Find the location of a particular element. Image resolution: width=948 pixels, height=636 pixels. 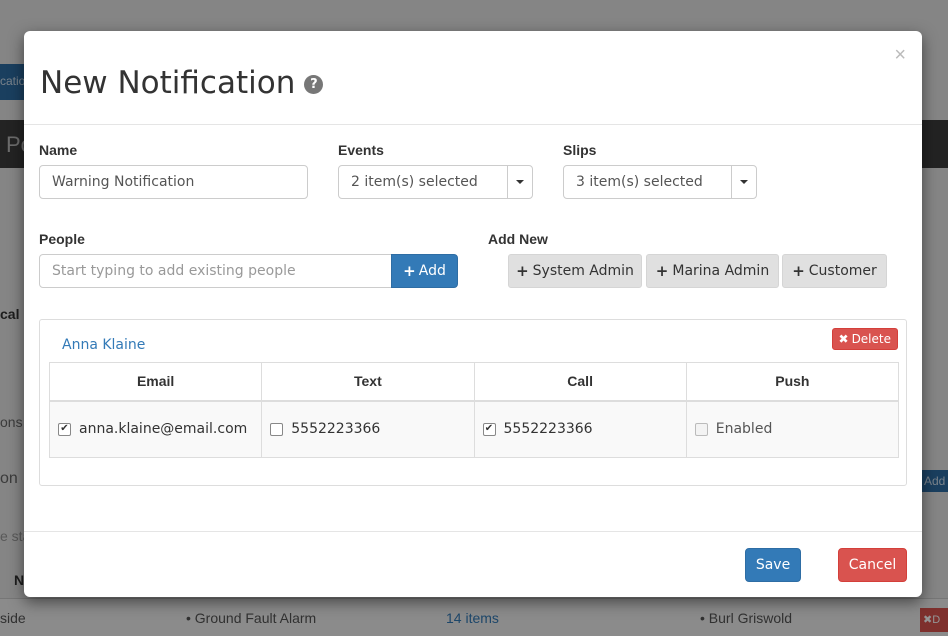

column-header-push: Push is located at coordinates (792, 382).